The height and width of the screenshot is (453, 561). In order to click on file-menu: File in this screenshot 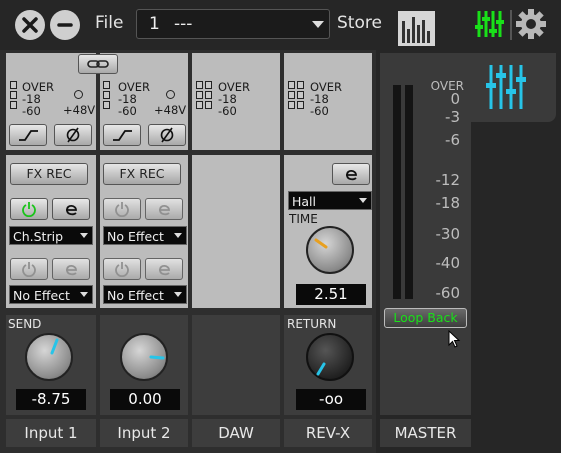, I will do `click(109, 23)`.